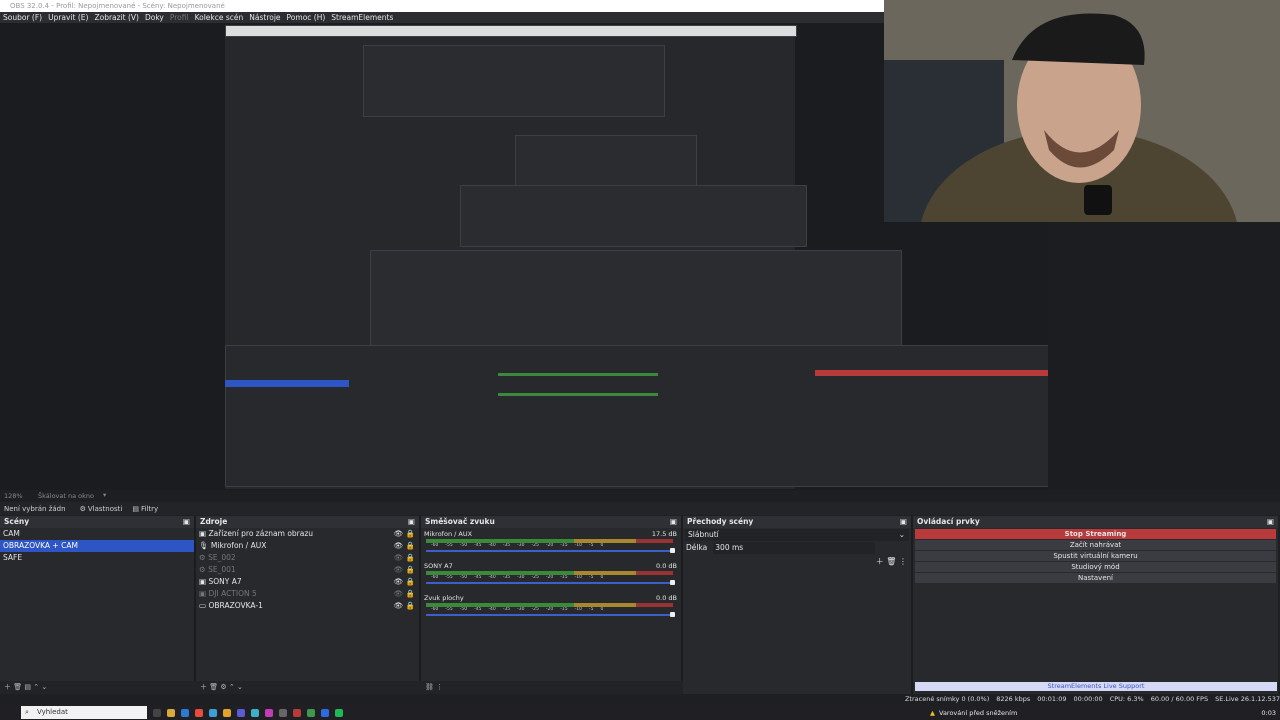 The height and width of the screenshot is (720, 1280). I want to click on source-item: ▭ OBRAZOVKA-1 👁 🔒, so click(307, 606).